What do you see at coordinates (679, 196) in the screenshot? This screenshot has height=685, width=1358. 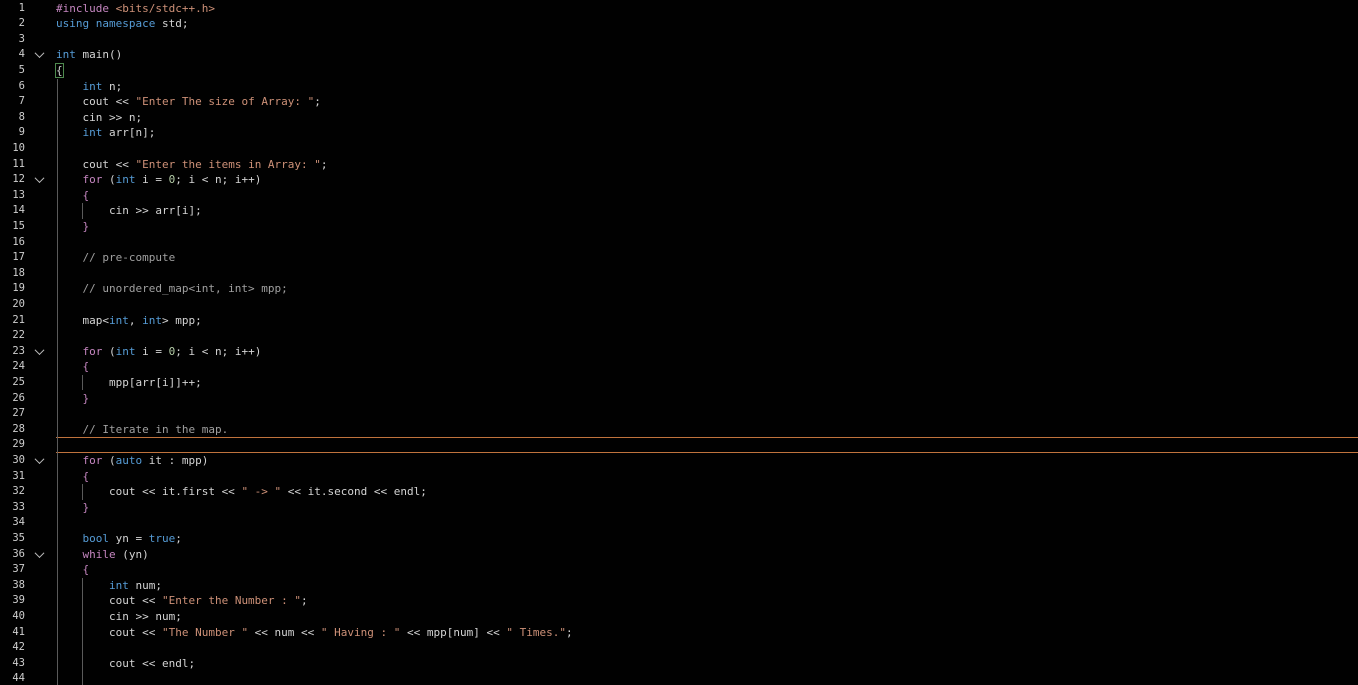 I see `code-line: 13 {` at bounding box center [679, 196].